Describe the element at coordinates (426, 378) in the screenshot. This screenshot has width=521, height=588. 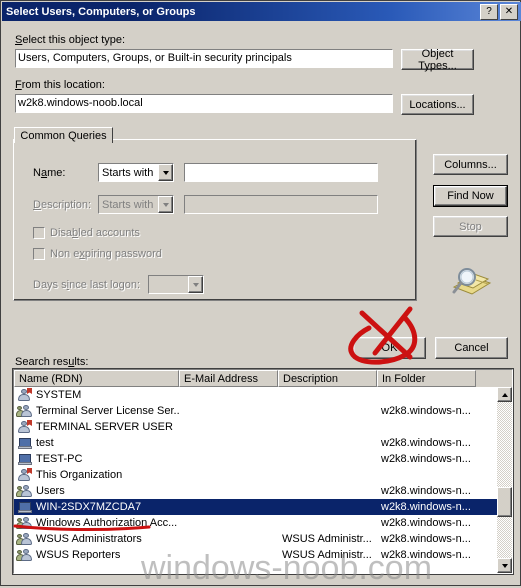
I see `column-header-3: In Folder` at that location.